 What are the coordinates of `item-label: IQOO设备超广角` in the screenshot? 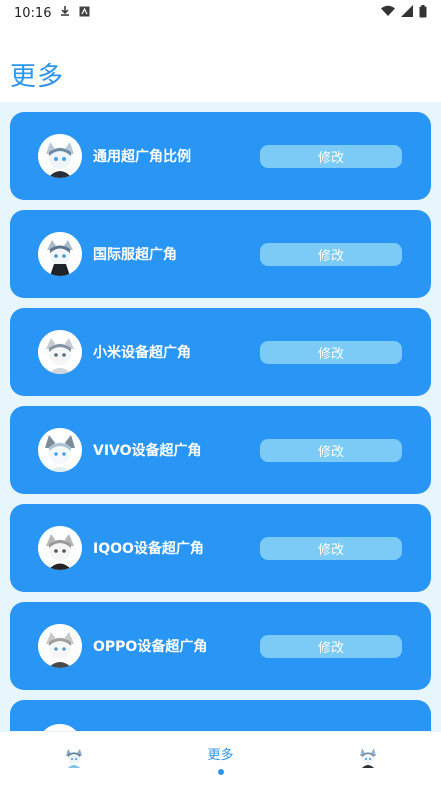 It's located at (148, 549).